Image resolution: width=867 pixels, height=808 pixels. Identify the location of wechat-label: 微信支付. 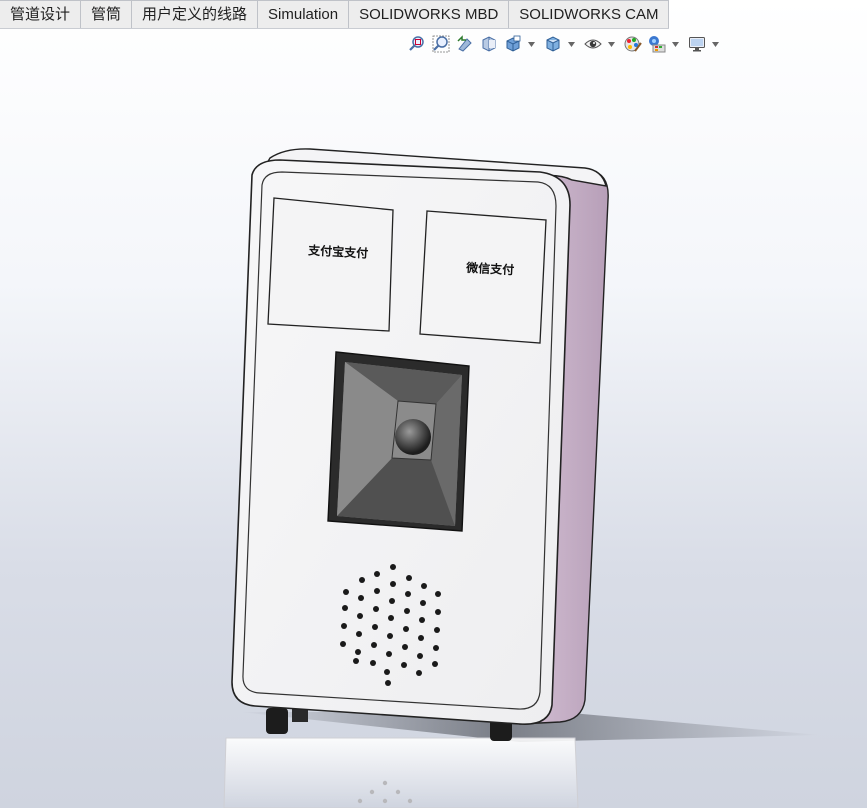
(490, 269).